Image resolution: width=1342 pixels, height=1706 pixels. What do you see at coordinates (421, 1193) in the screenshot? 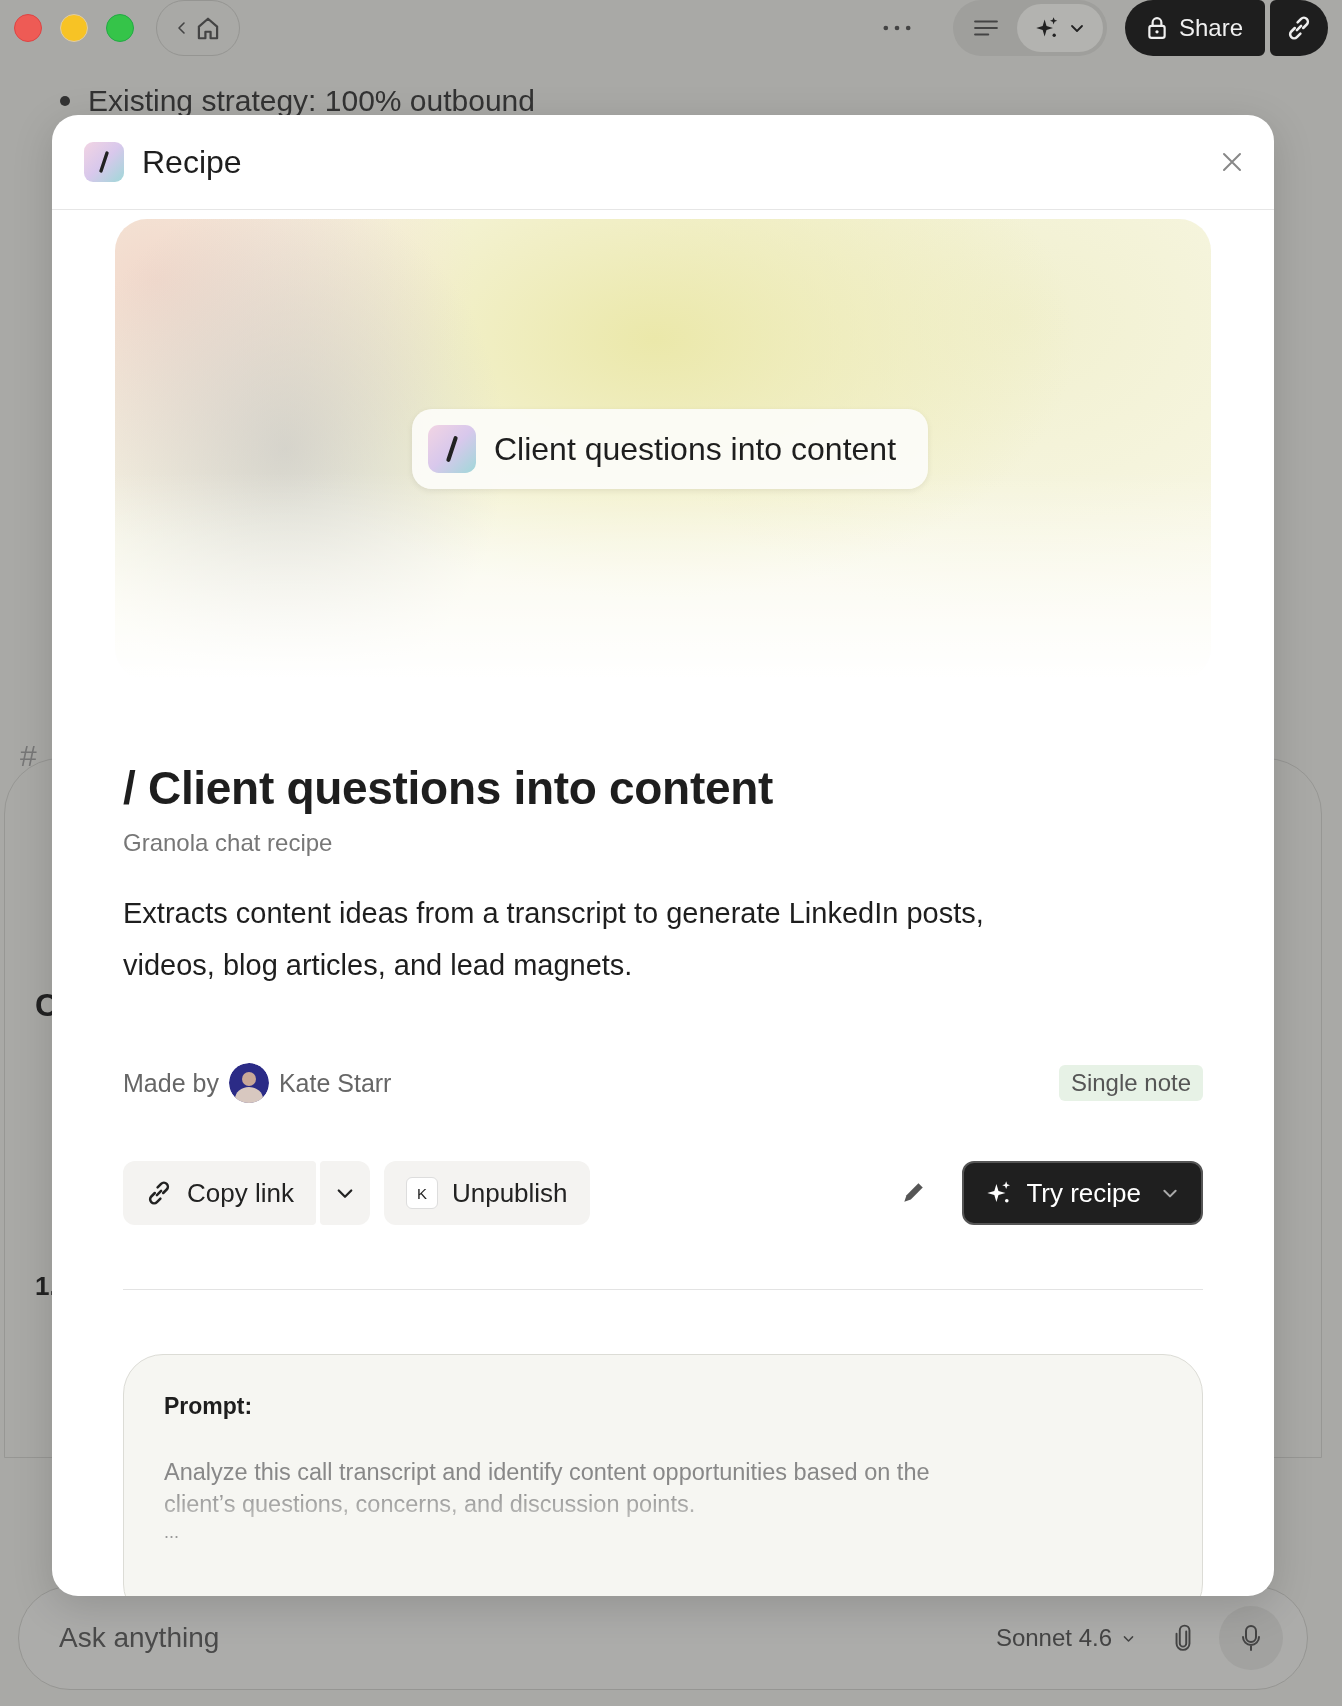
I see `shortcut-key: K` at bounding box center [421, 1193].